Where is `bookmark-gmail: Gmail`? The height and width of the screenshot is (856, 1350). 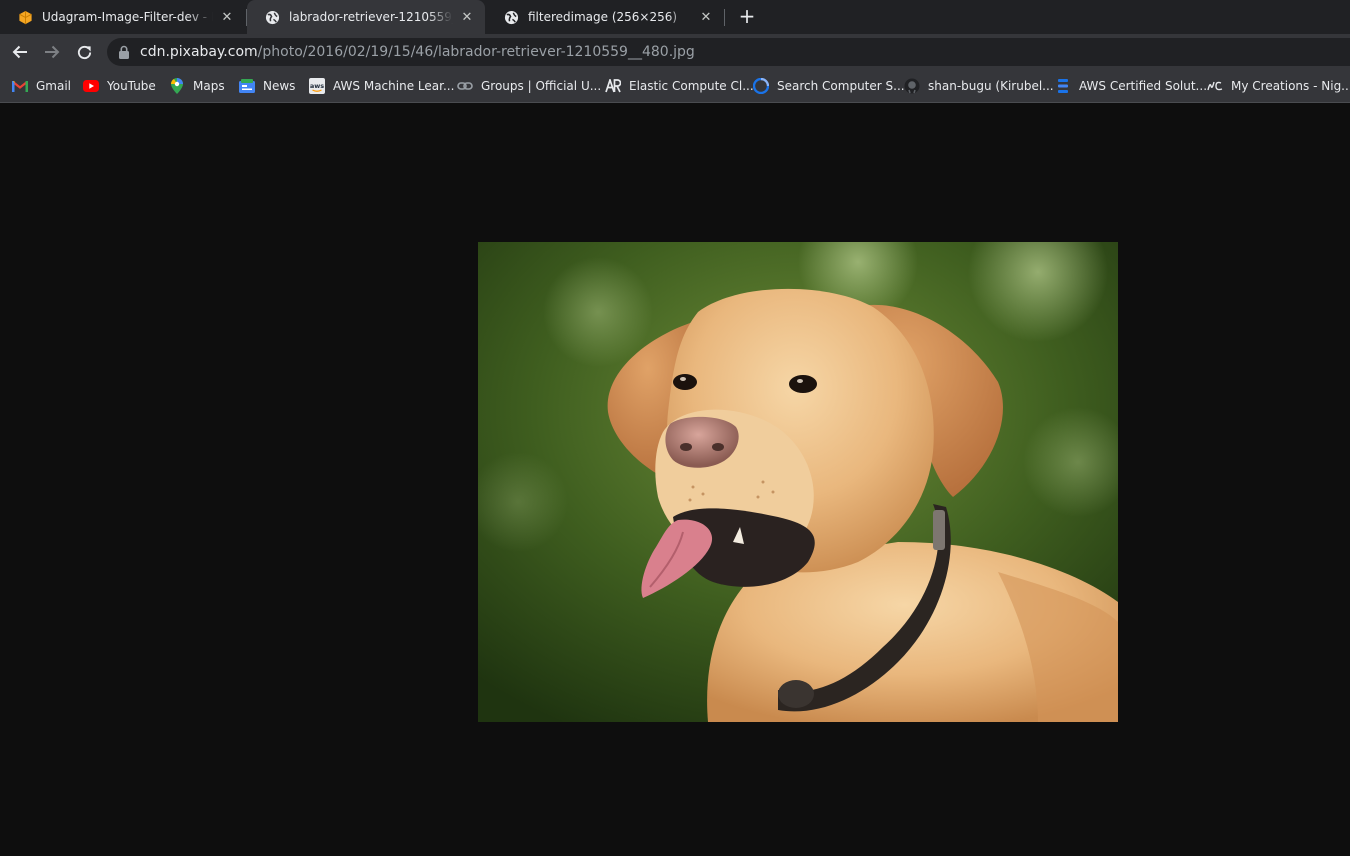
bookmark-gmail: Gmail is located at coordinates (41, 86).